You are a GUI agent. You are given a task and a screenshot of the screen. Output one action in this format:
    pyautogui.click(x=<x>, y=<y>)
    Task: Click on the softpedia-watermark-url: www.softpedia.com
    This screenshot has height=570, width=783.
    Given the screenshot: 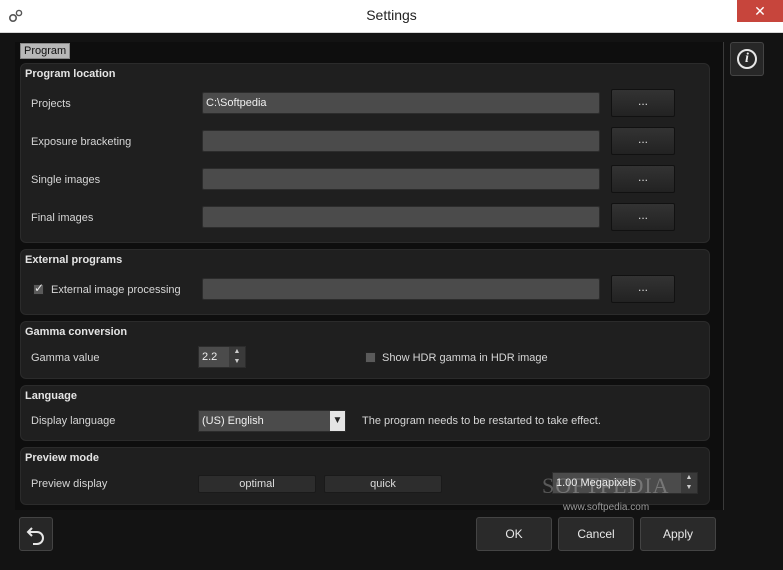 What is the action you would take?
    pyautogui.click(x=606, y=507)
    